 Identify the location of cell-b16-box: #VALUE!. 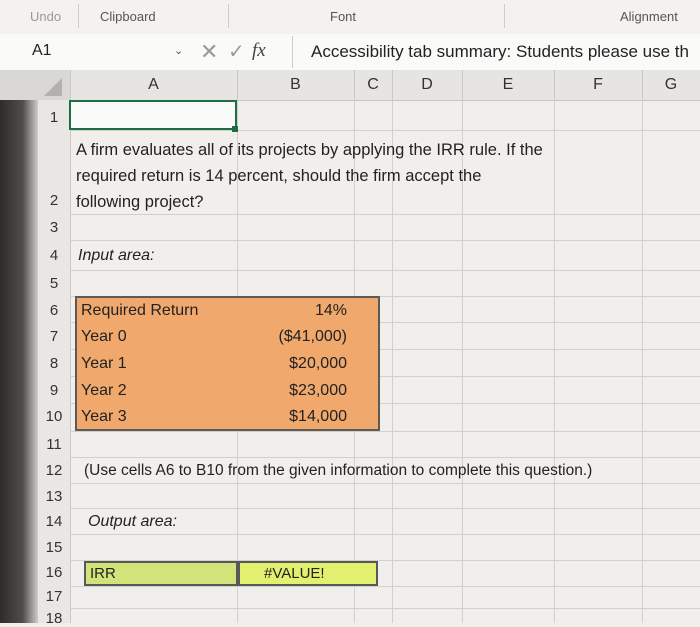
(308, 573).